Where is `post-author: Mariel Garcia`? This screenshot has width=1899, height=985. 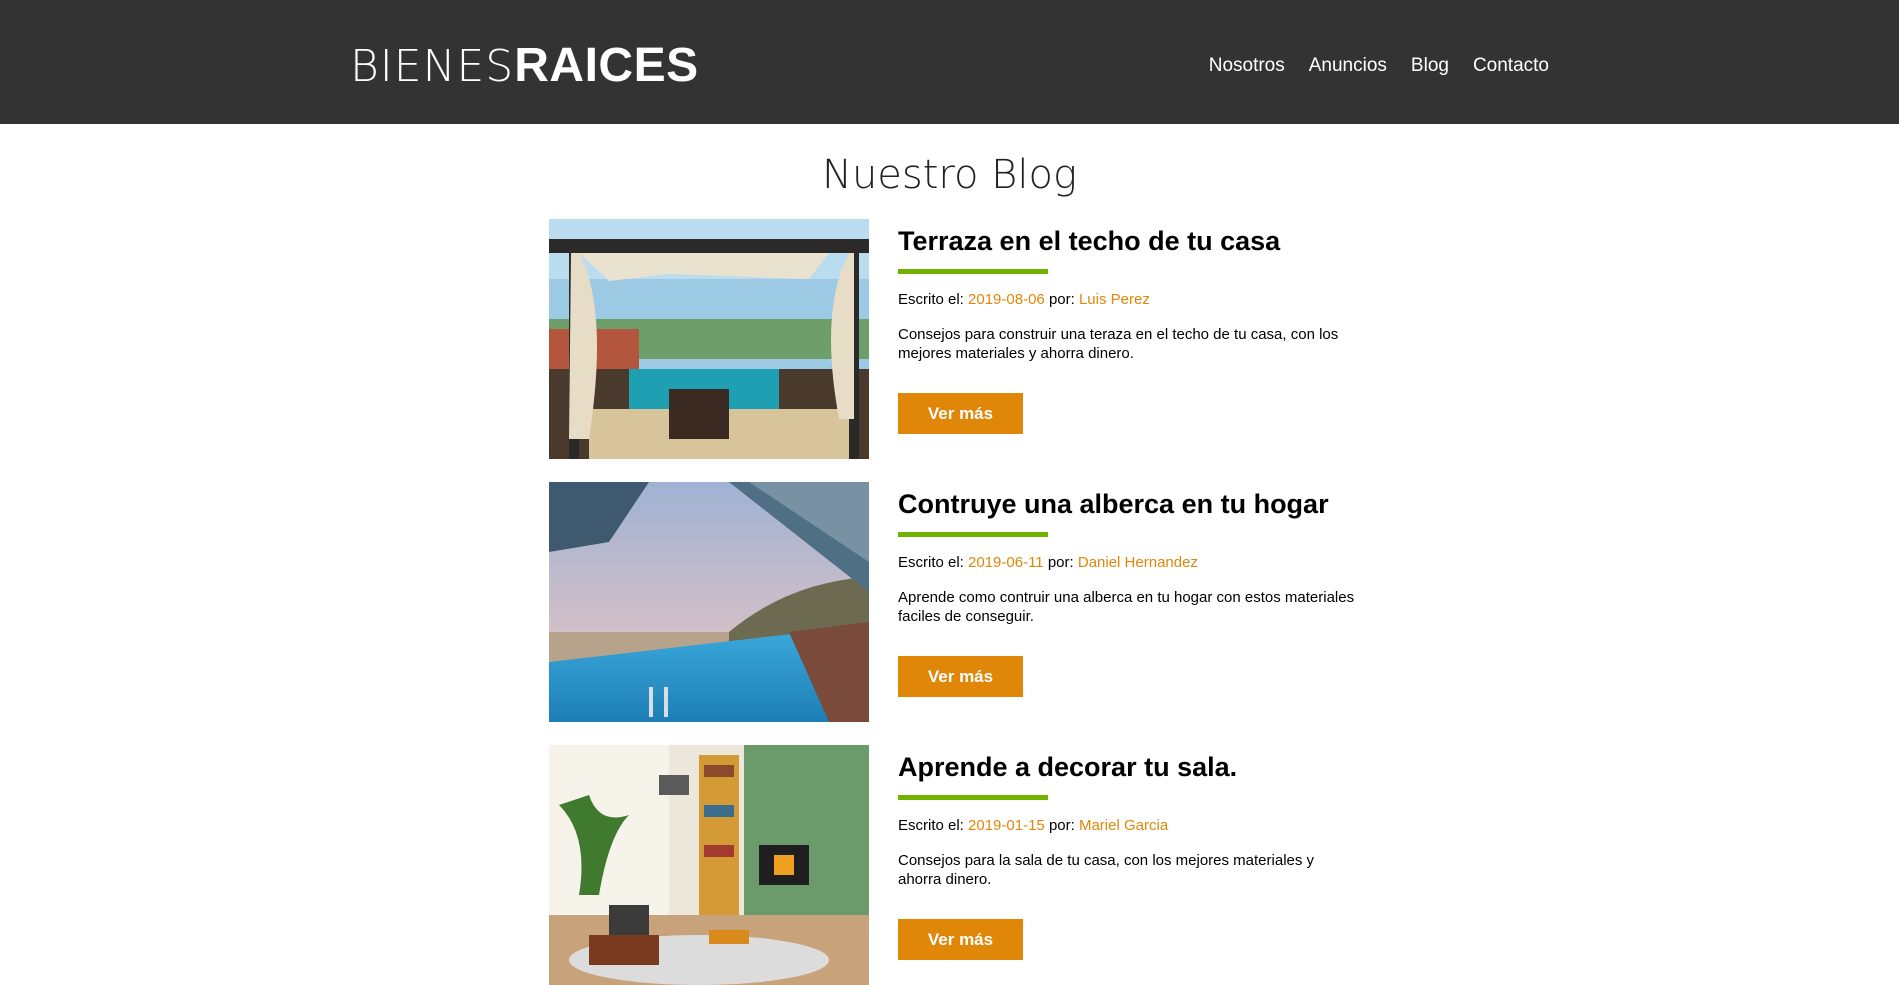
post-author: Mariel Garcia is located at coordinates (1123, 825).